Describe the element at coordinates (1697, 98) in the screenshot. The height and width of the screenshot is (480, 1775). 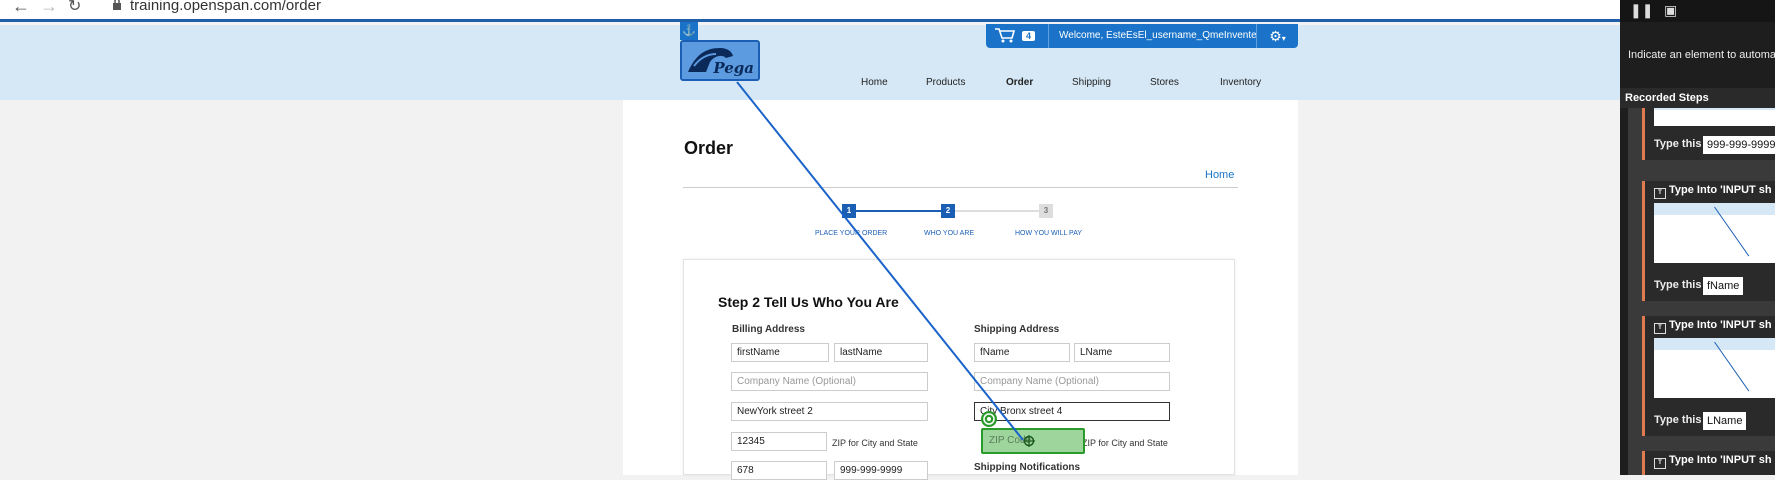
I see `recorded-steps-header: Recorded Steps` at that location.